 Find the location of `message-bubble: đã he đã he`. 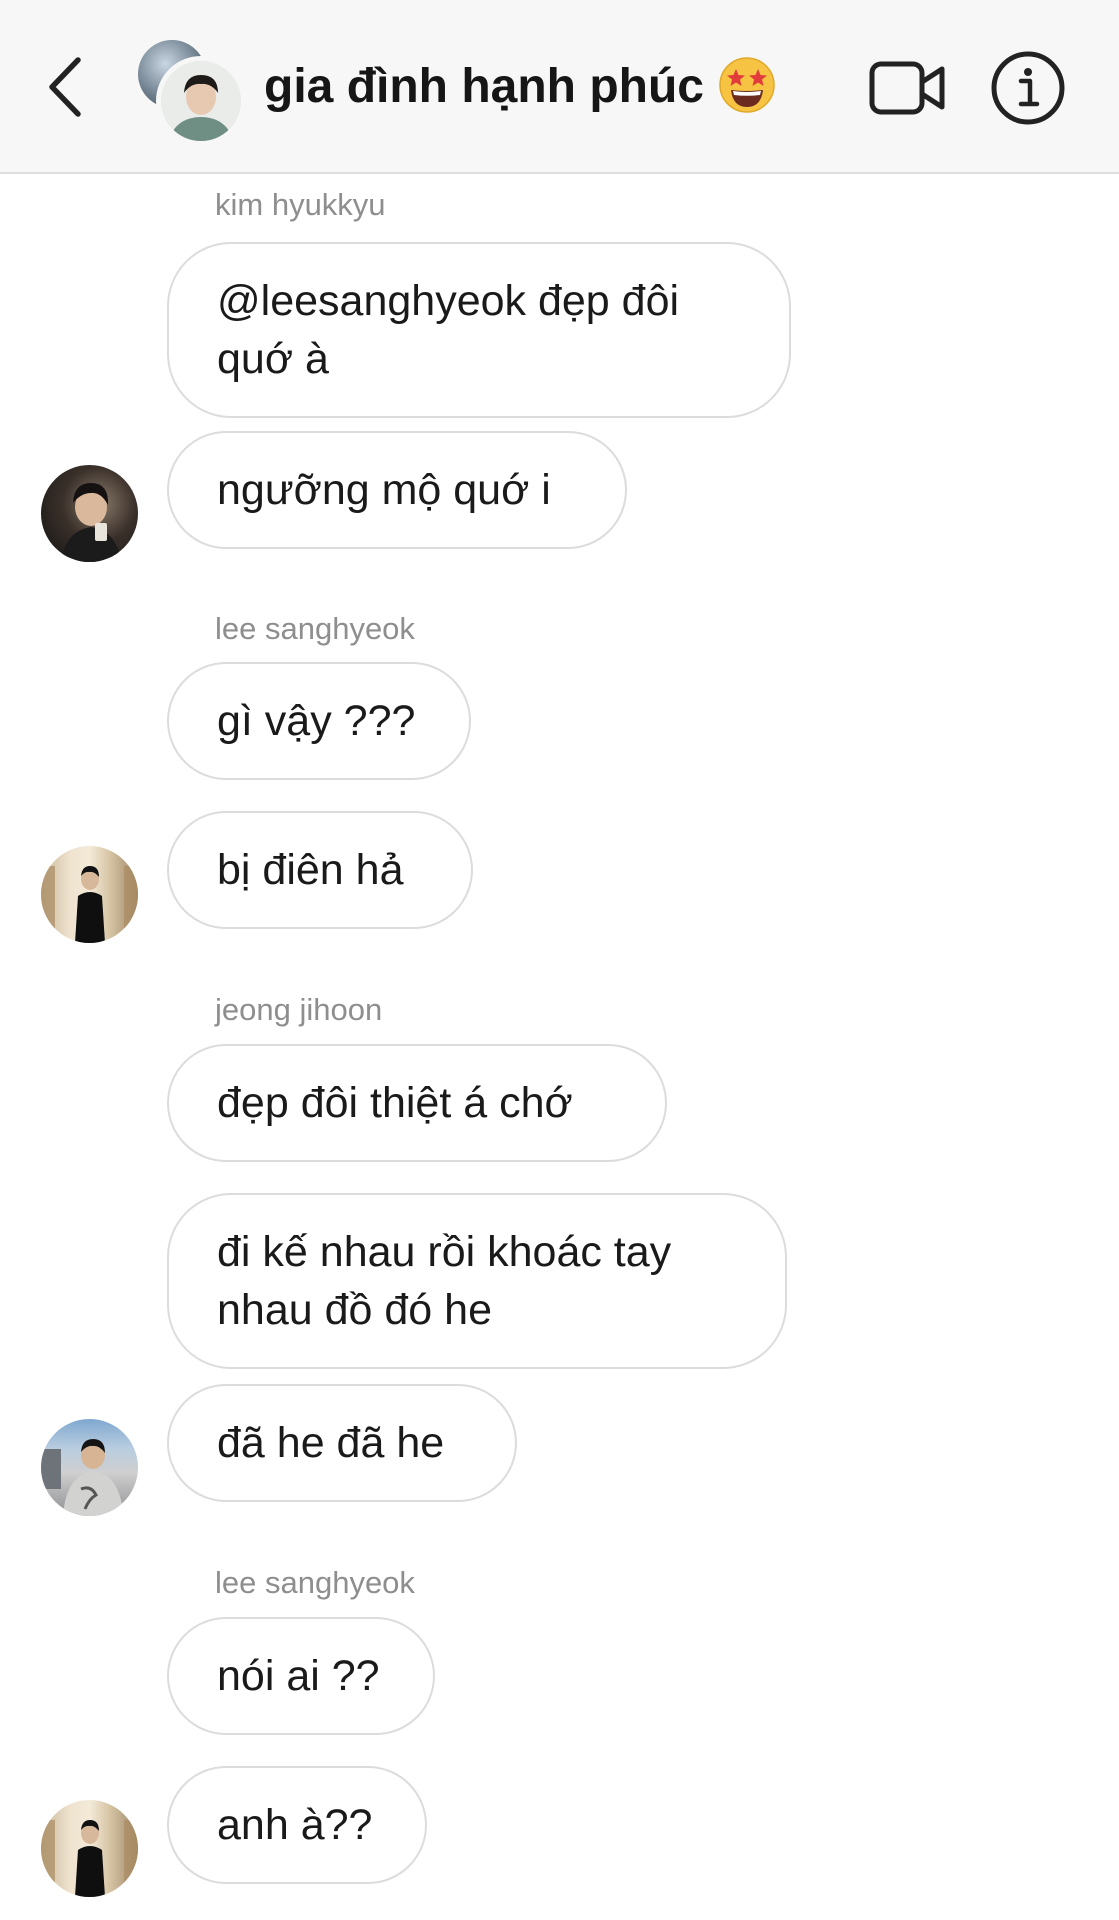

message-bubble: đã he đã he is located at coordinates (342, 1443).